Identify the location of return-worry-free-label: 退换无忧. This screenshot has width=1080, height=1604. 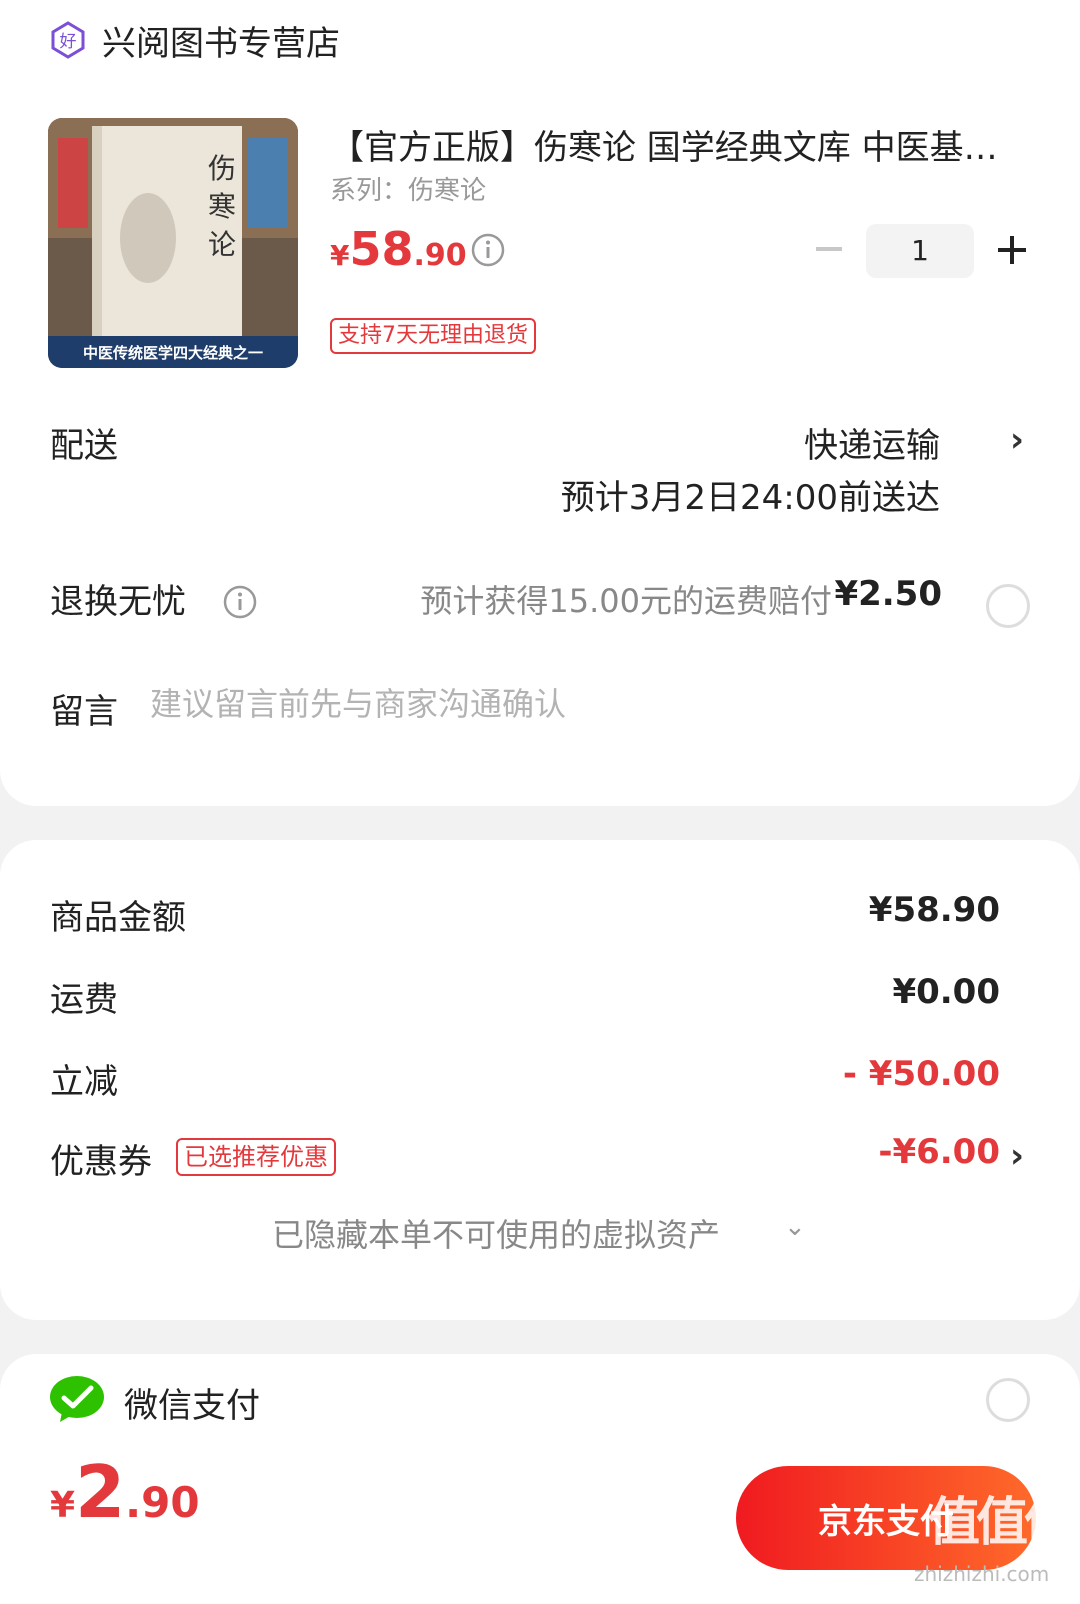
(118, 602).